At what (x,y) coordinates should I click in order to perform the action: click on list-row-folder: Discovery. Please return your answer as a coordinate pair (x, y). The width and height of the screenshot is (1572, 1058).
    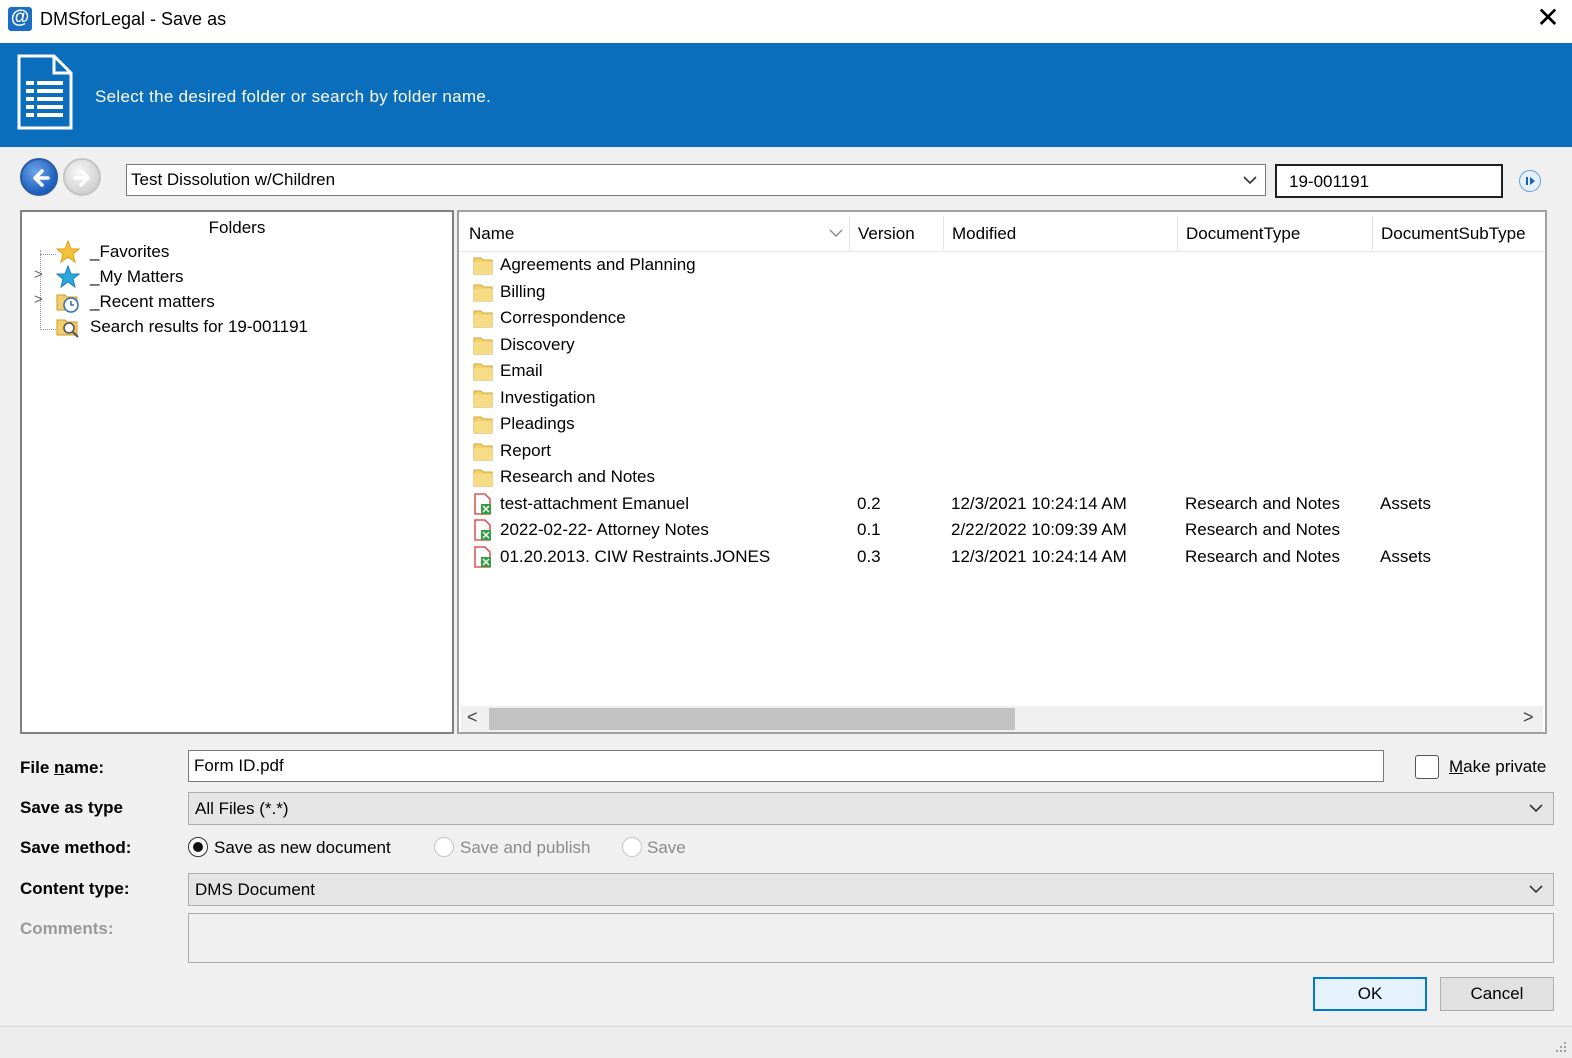
    Looking at the image, I should click on (1002, 345).